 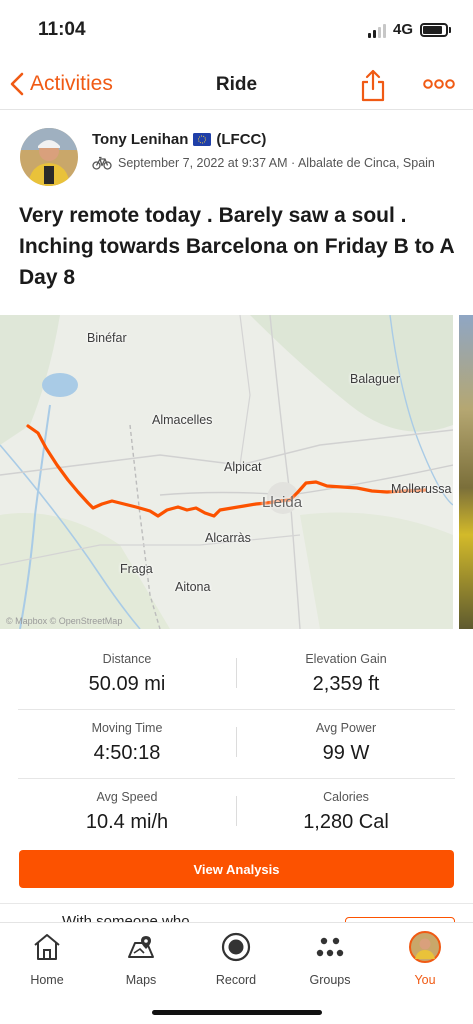 What do you see at coordinates (346, 684) in the screenshot?
I see `stat-value: 2,359 ft` at bounding box center [346, 684].